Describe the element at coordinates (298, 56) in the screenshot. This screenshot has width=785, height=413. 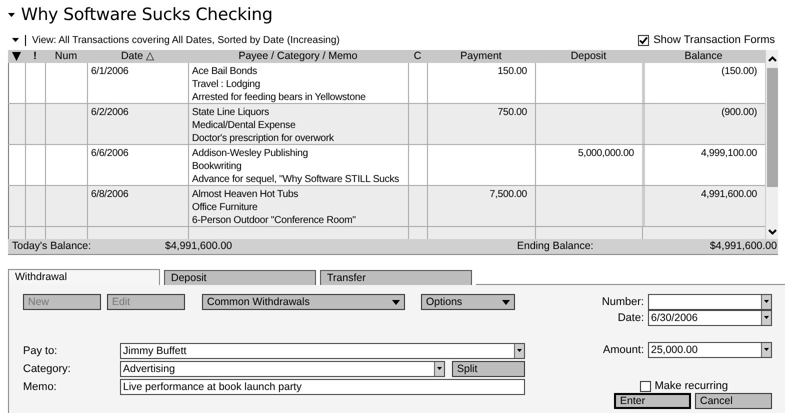
I see `column-header: Payee / Category / Memo` at that location.